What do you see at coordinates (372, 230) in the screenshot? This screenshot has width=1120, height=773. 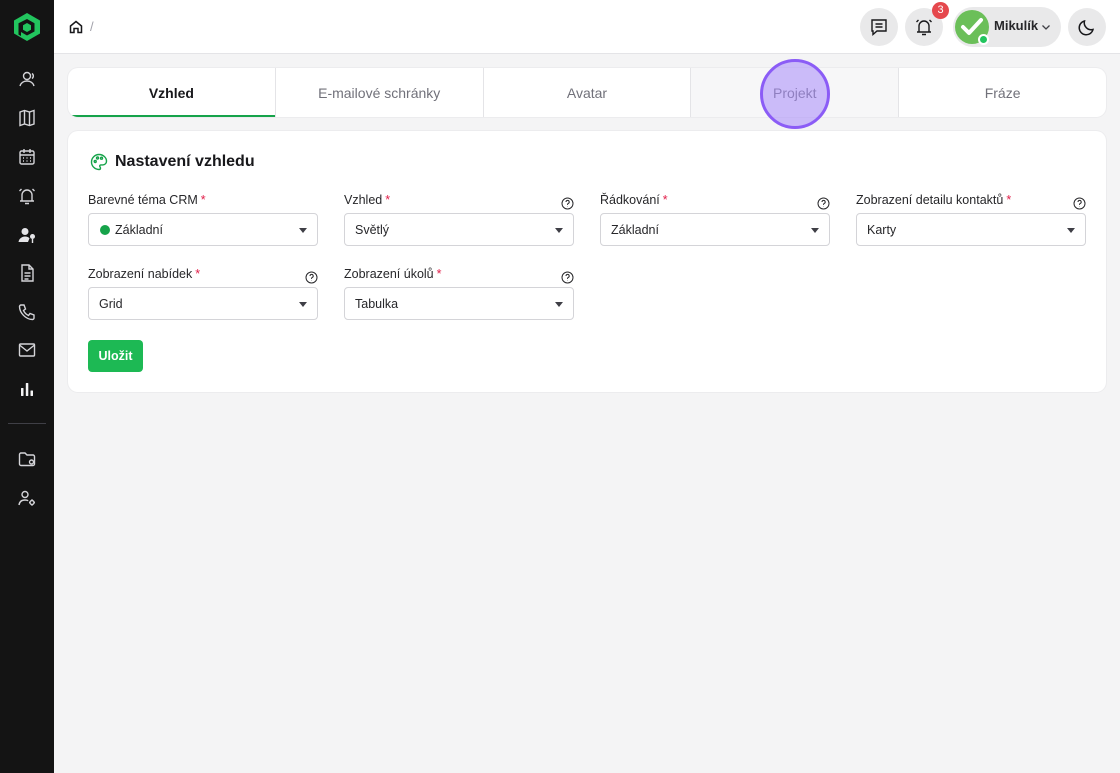 I see `select-value: Světlý` at bounding box center [372, 230].